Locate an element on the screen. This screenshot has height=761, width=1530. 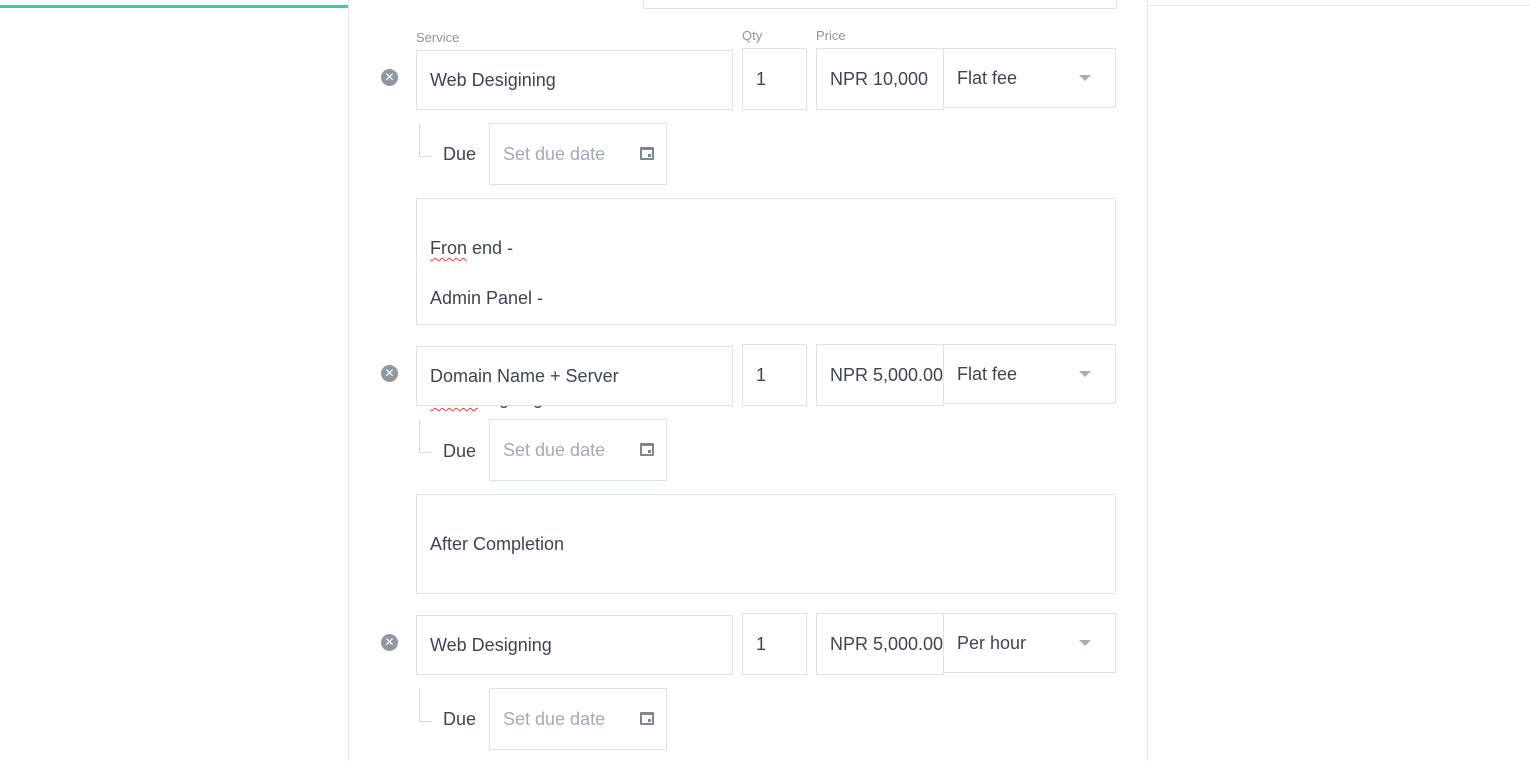
price-value: NPR 10,000 is located at coordinates (879, 78).